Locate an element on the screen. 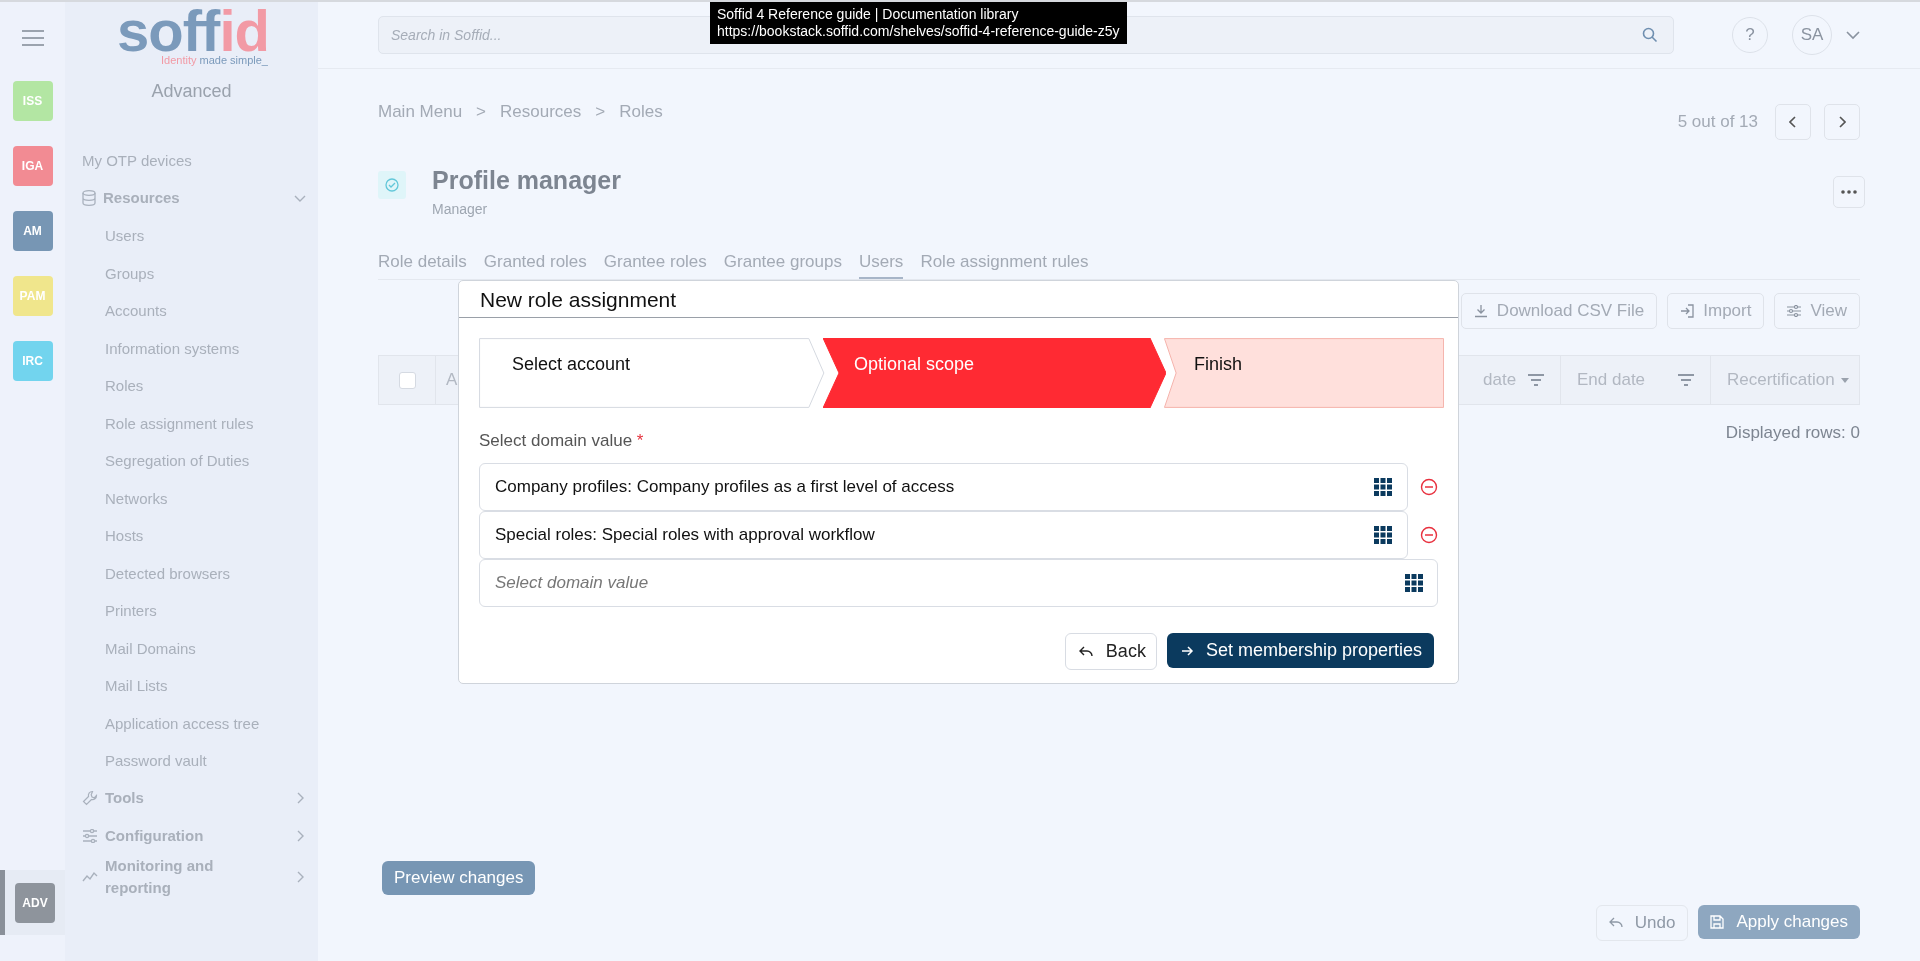  sidebar-item: Password vault is located at coordinates (200, 761).